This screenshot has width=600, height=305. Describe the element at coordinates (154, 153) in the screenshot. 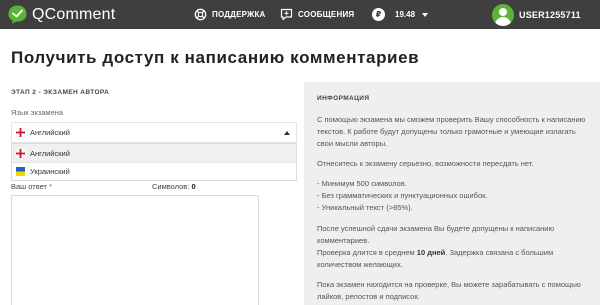

I see `language-option-english: Английский` at that location.